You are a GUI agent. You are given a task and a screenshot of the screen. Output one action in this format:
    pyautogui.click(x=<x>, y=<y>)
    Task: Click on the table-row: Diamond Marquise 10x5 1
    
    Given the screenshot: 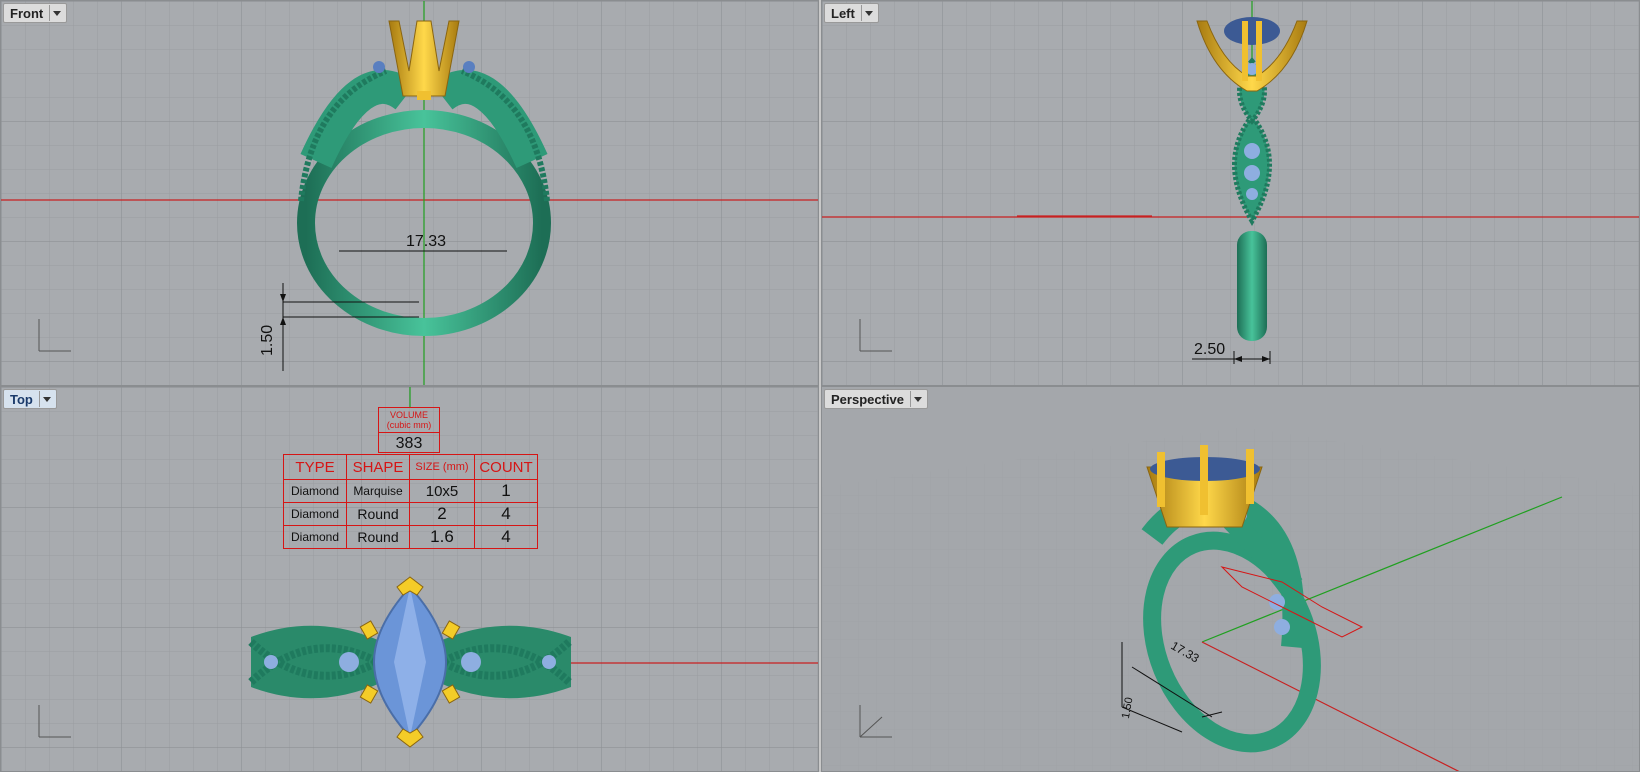 What is the action you would take?
    pyautogui.click(x=410, y=491)
    